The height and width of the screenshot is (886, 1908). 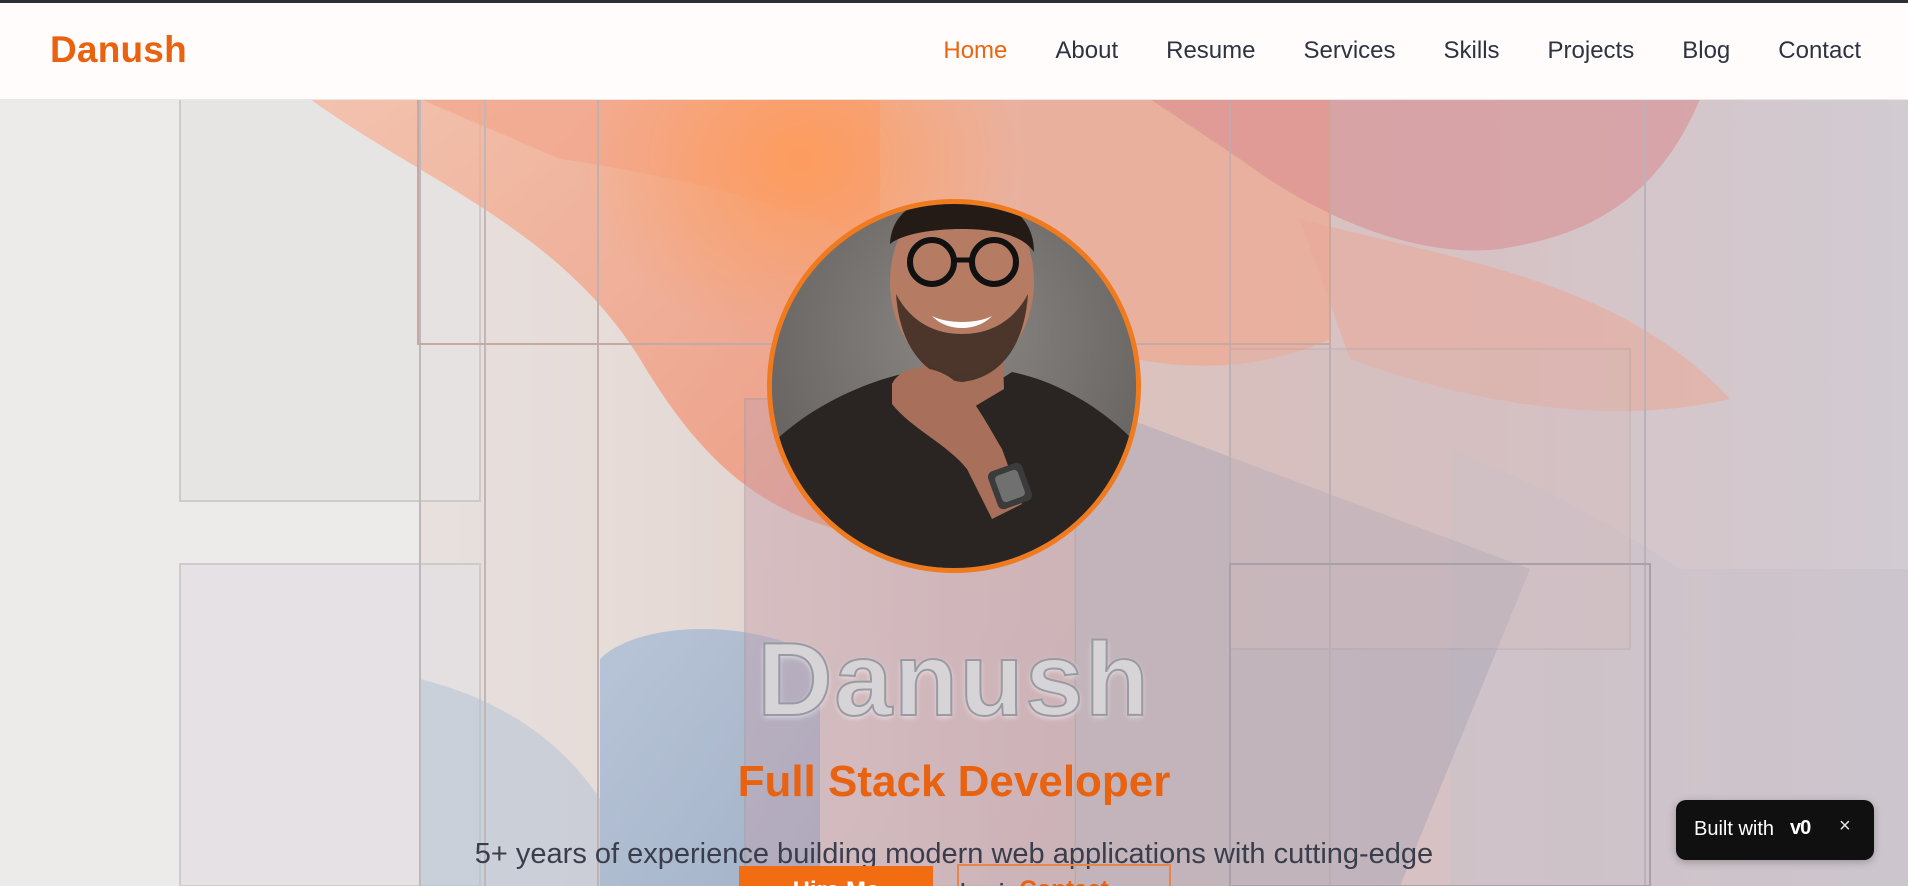 I want to click on close-icon: ×, so click(x=1845, y=826).